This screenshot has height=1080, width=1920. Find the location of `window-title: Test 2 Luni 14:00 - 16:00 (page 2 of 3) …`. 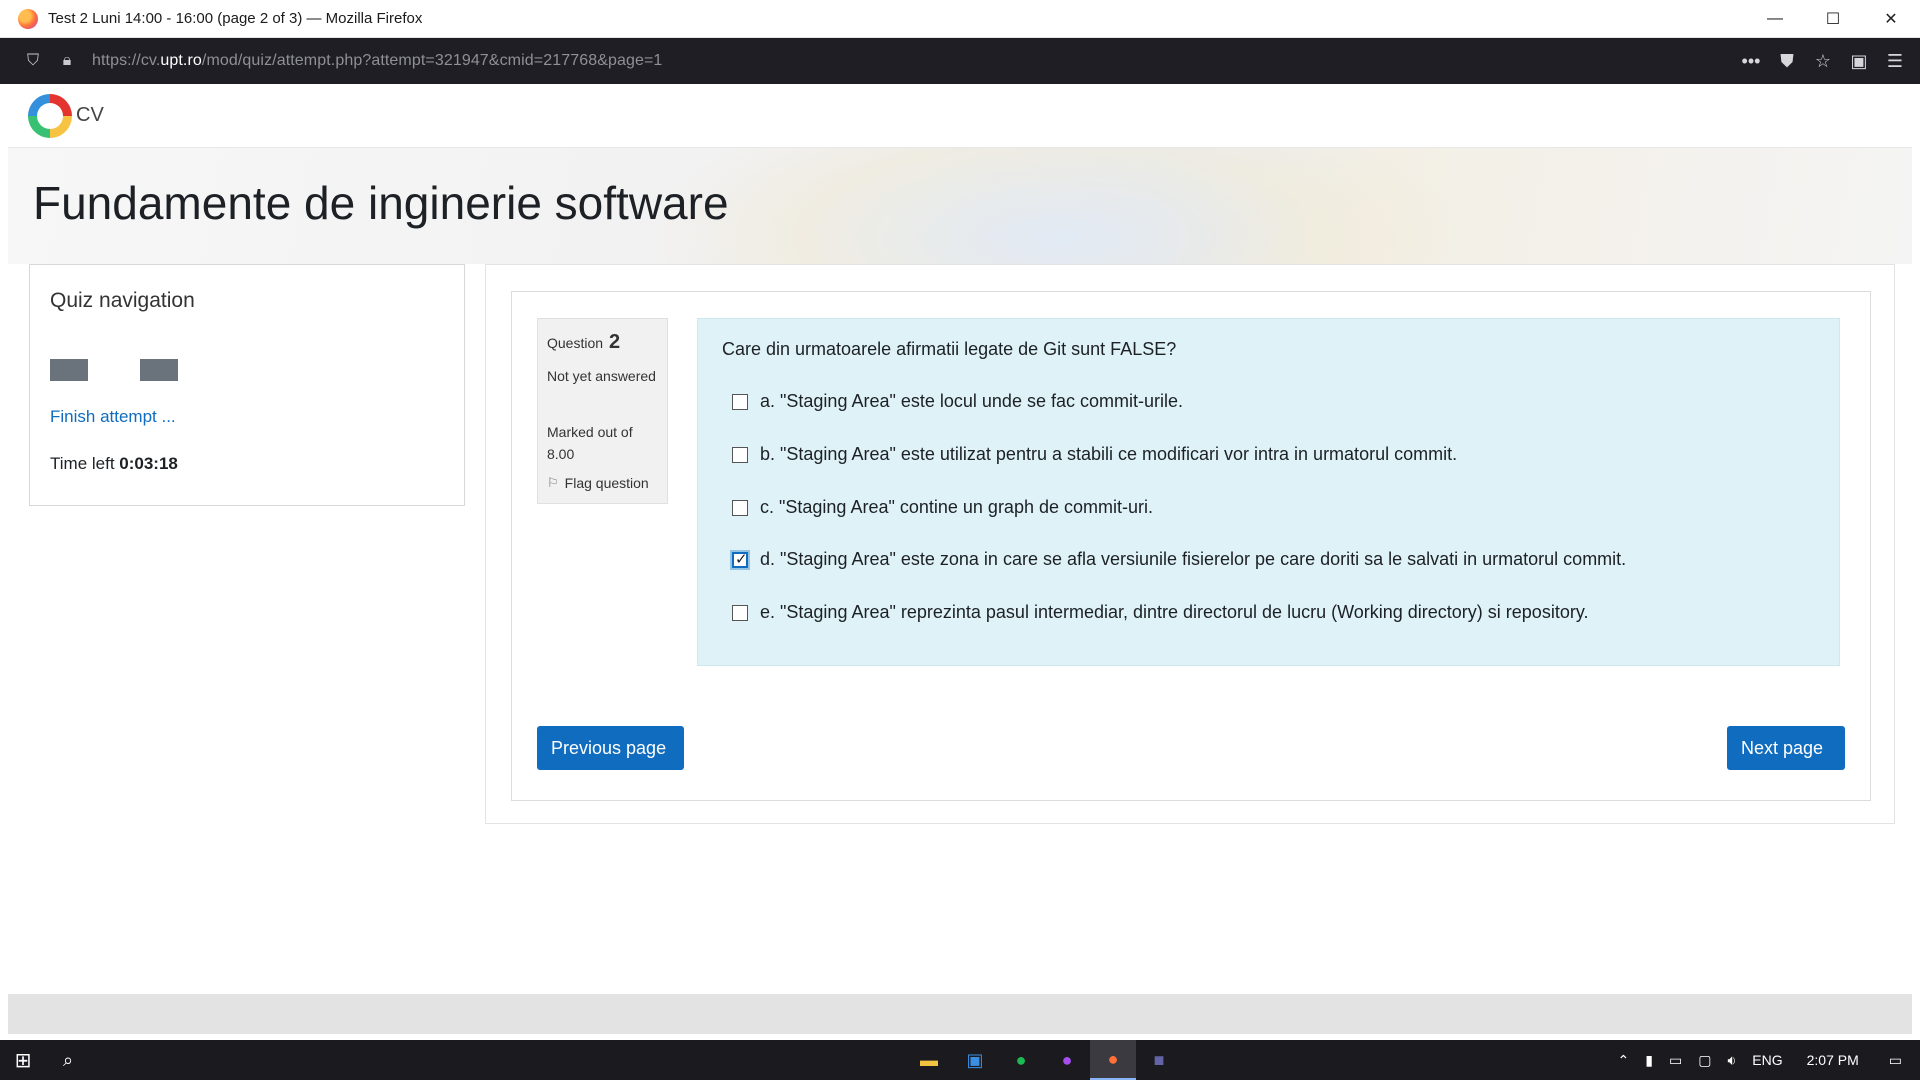

window-title: Test 2 Luni 14:00 - 16:00 (page 2 of 3) … is located at coordinates (235, 18).